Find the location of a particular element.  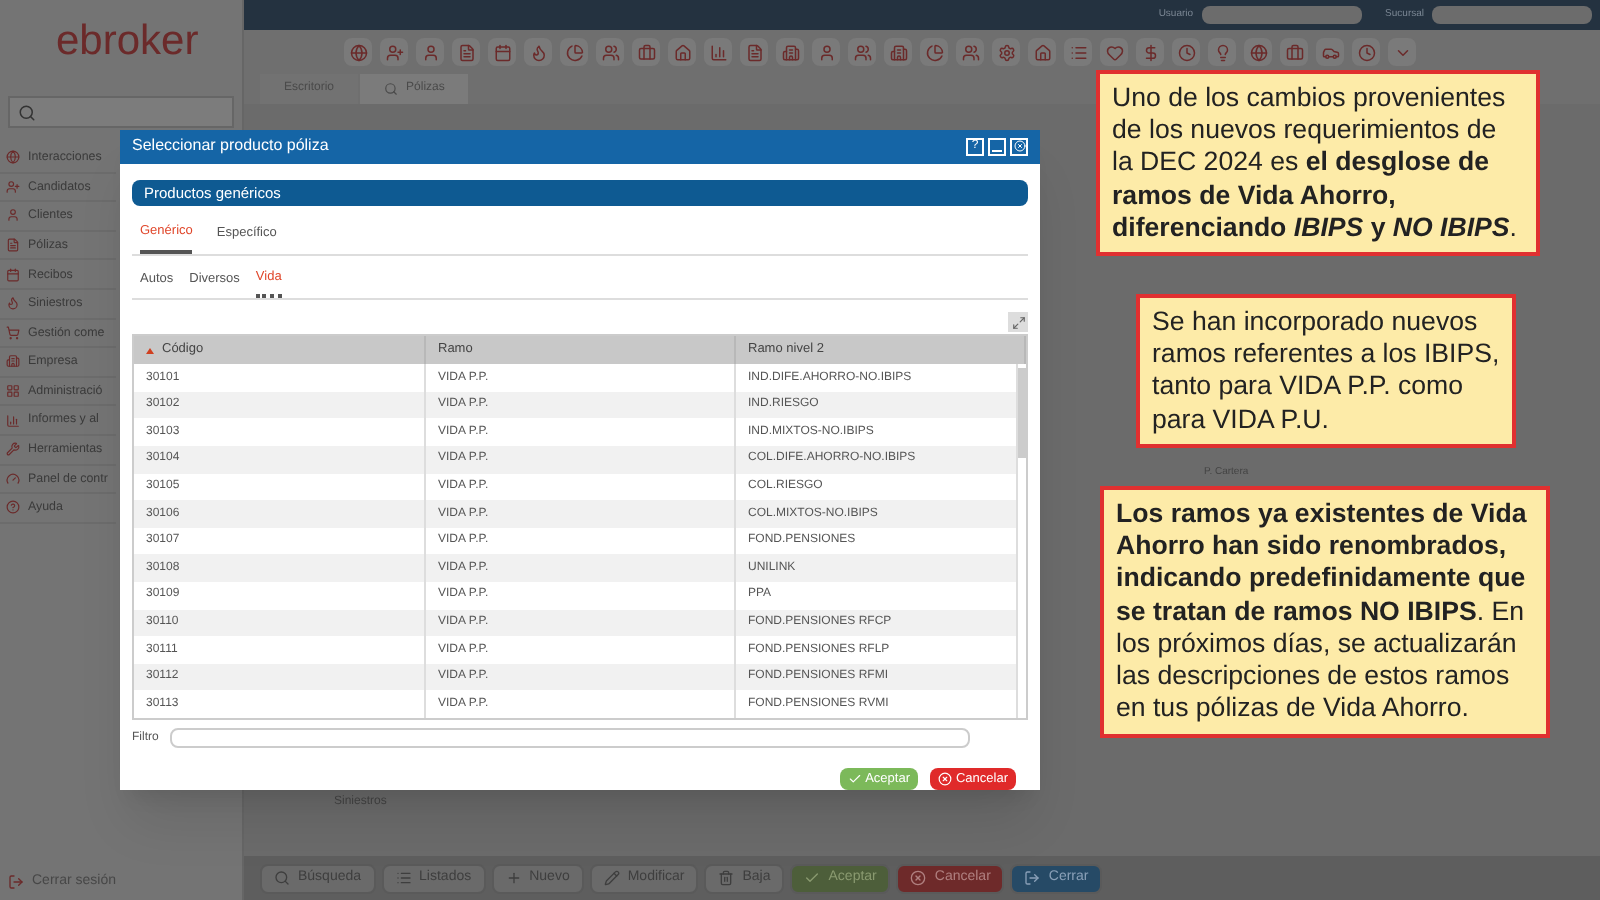

dollar-icon is located at coordinates (1150, 52).